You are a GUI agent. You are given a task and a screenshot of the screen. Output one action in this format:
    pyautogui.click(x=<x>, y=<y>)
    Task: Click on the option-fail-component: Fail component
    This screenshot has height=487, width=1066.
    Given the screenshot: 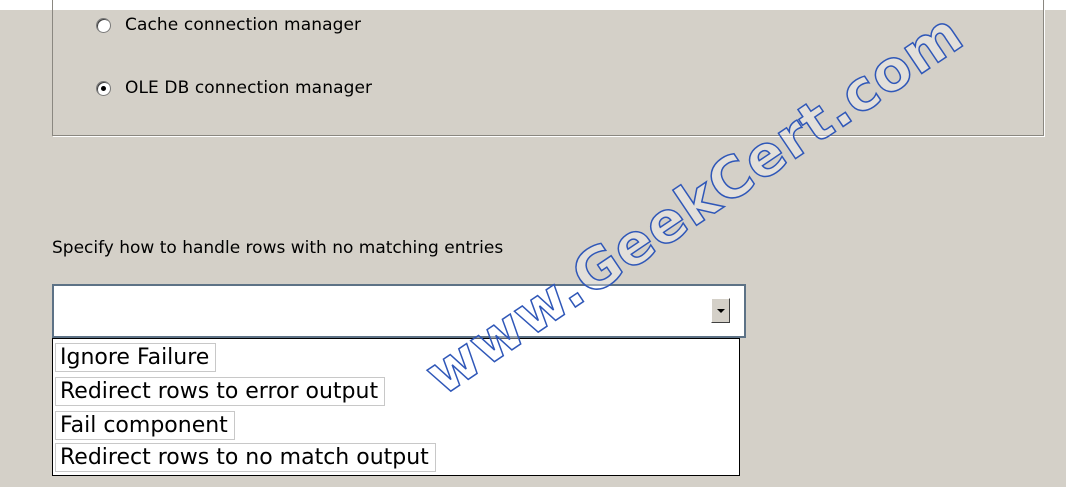 What is the action you would take?
    pyautogui.click(x=145, y=425)
    